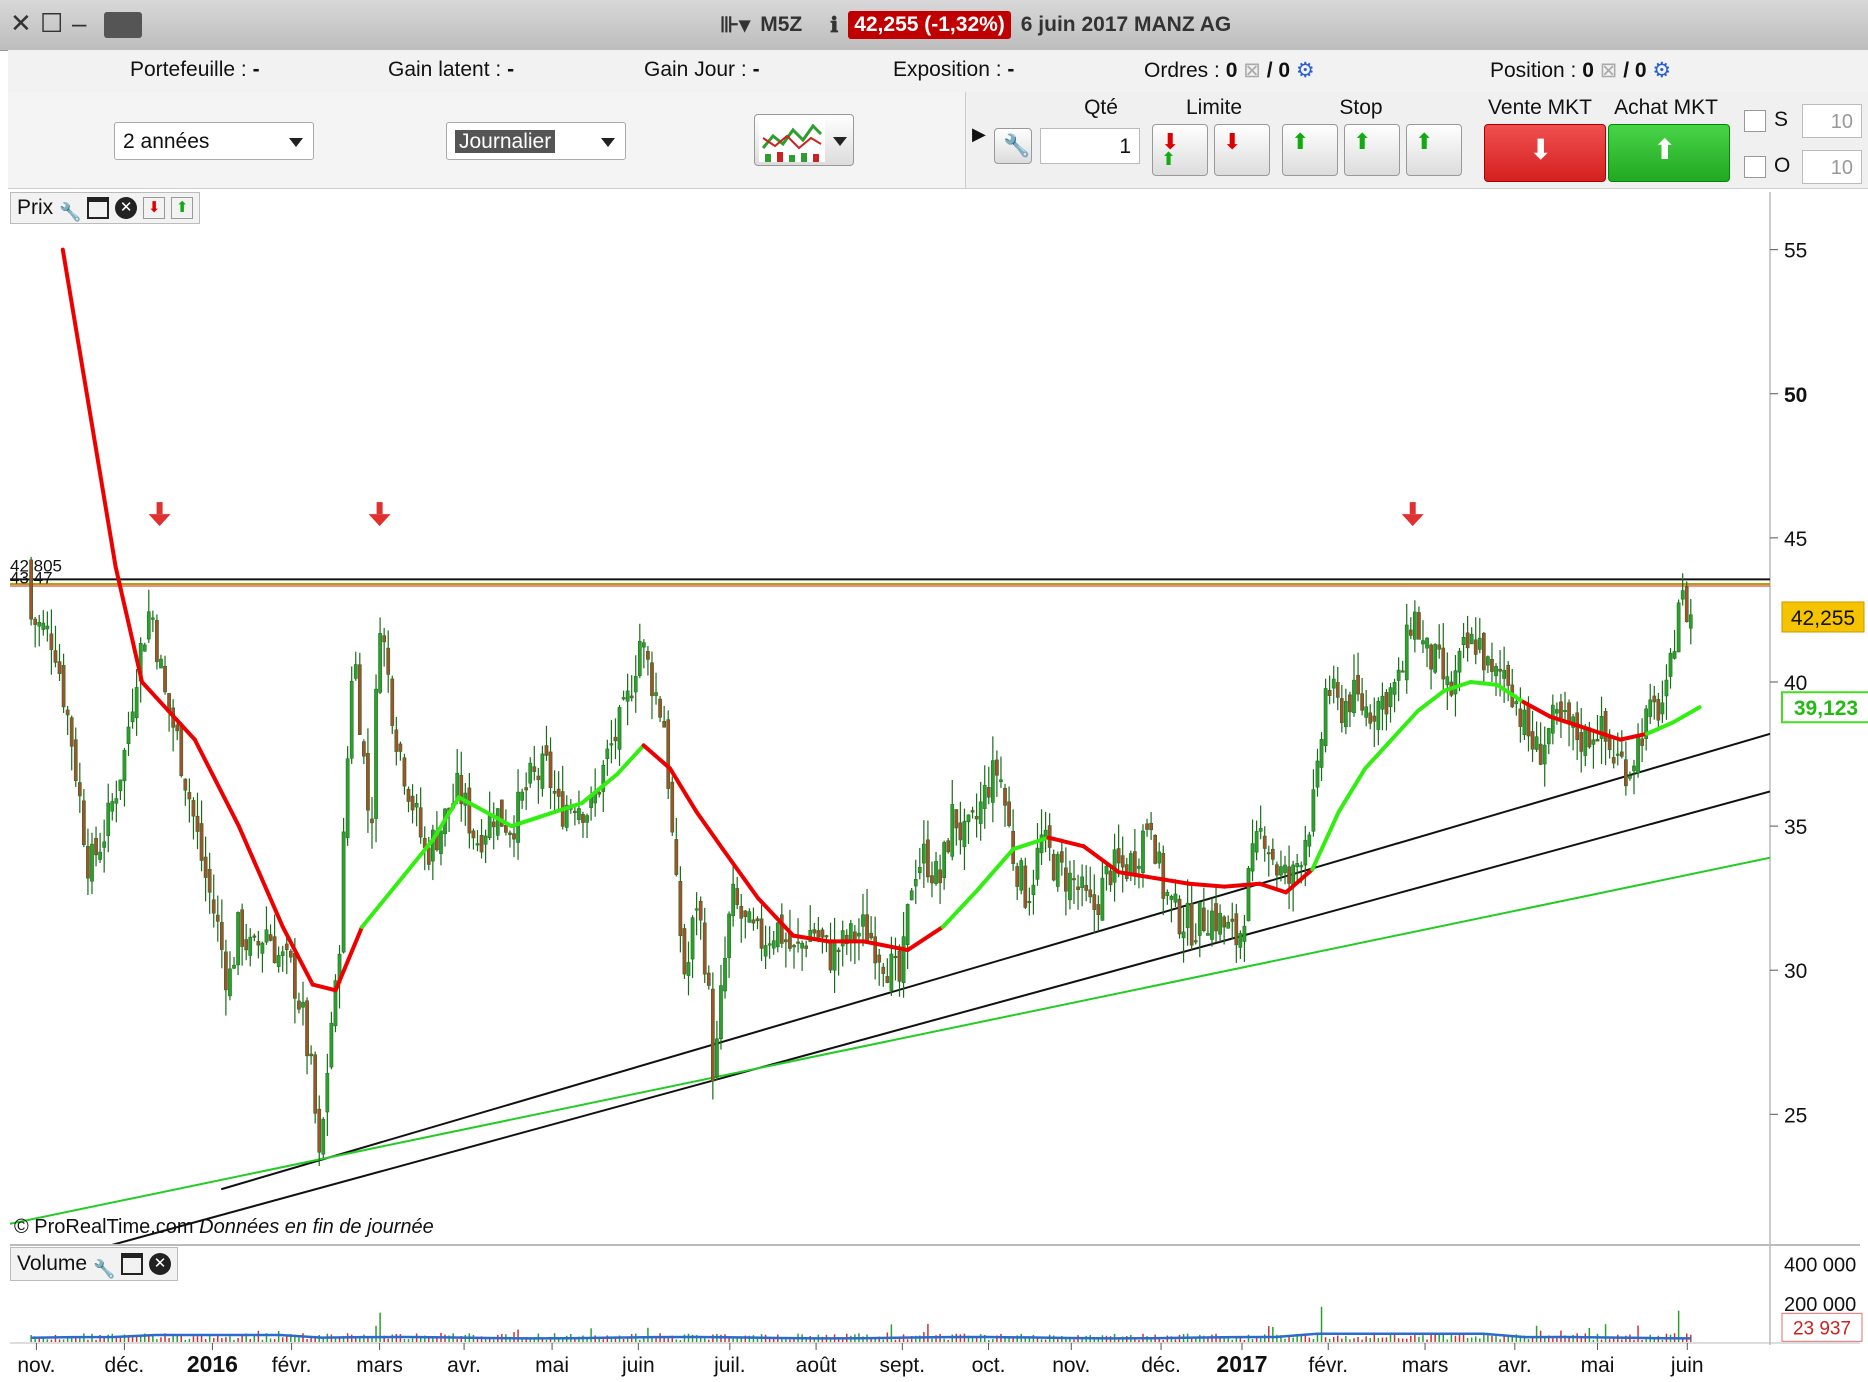 Image resolution: width=1868 pixels, height=1382 pixels. Describe the element at coordinates (1161, 1365) in the screenshot. I see `x-tick-label: déc.` at that location.